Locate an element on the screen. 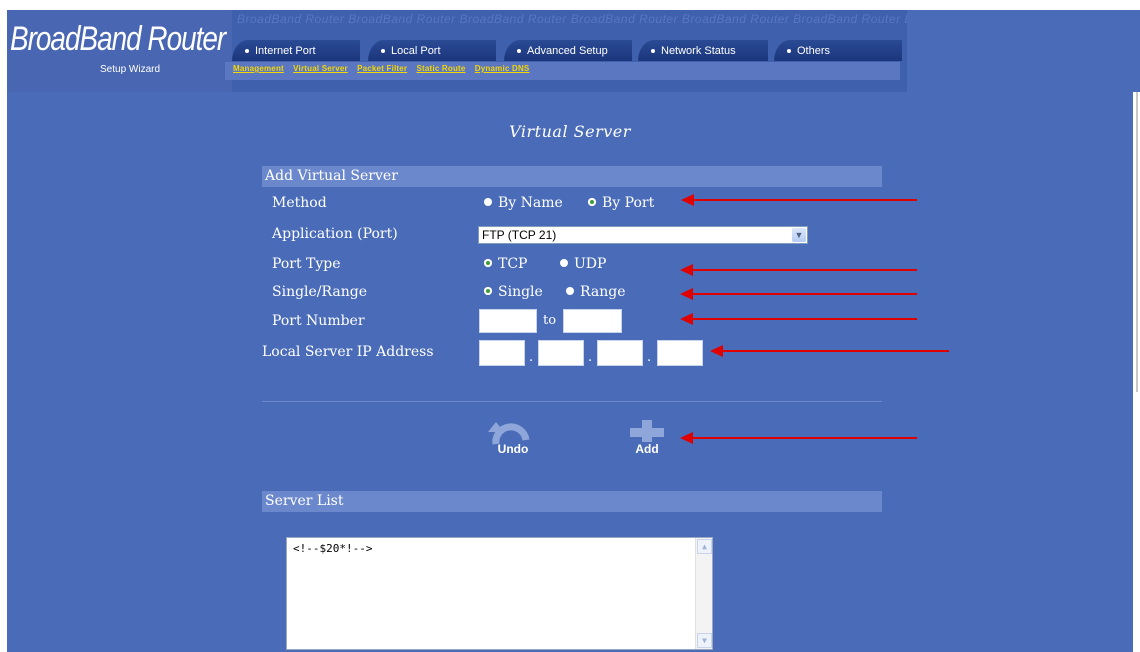 The height and width of the screenshot is (652, 1140). tab-others: Others is located at coordinates (838, 50).